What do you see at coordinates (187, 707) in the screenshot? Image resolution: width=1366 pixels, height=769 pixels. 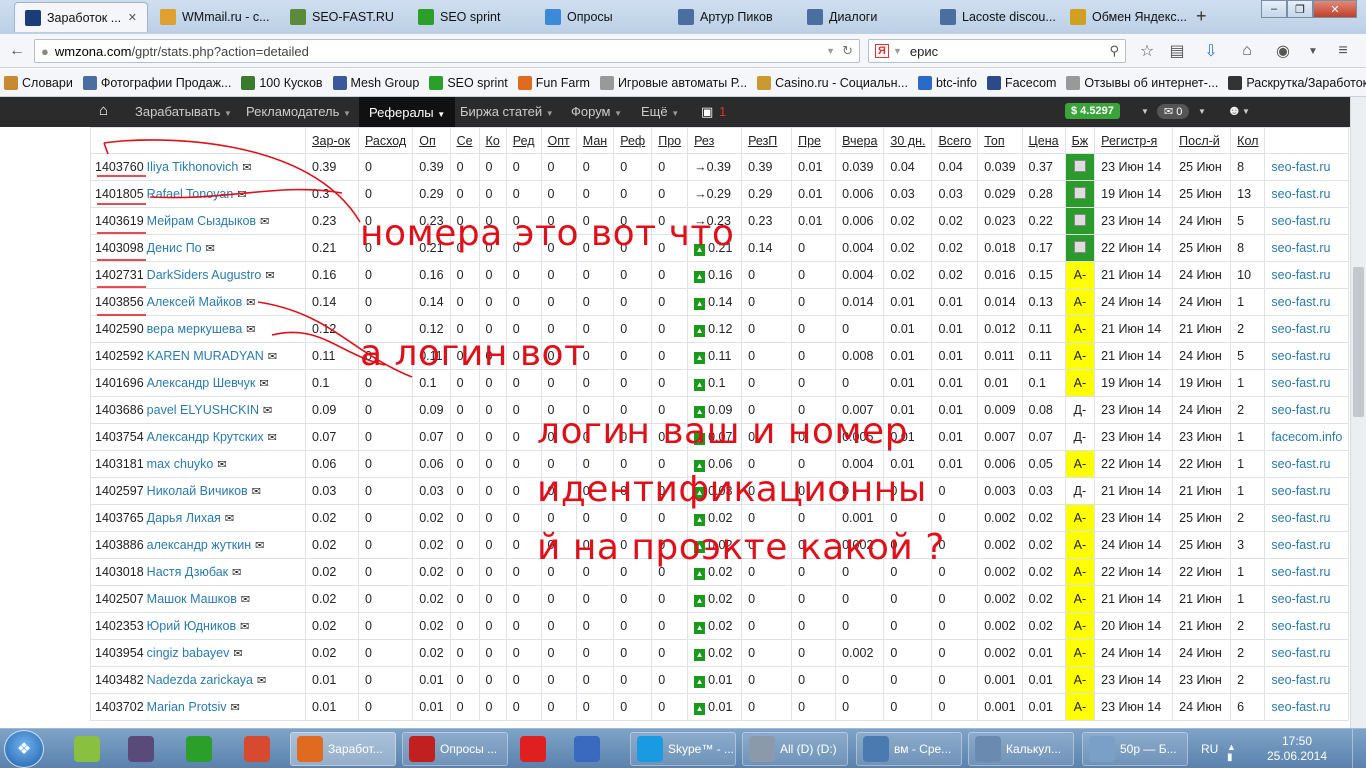 I see `referral-login-link: Marian Protsiv` at bounding box center [187, 707].